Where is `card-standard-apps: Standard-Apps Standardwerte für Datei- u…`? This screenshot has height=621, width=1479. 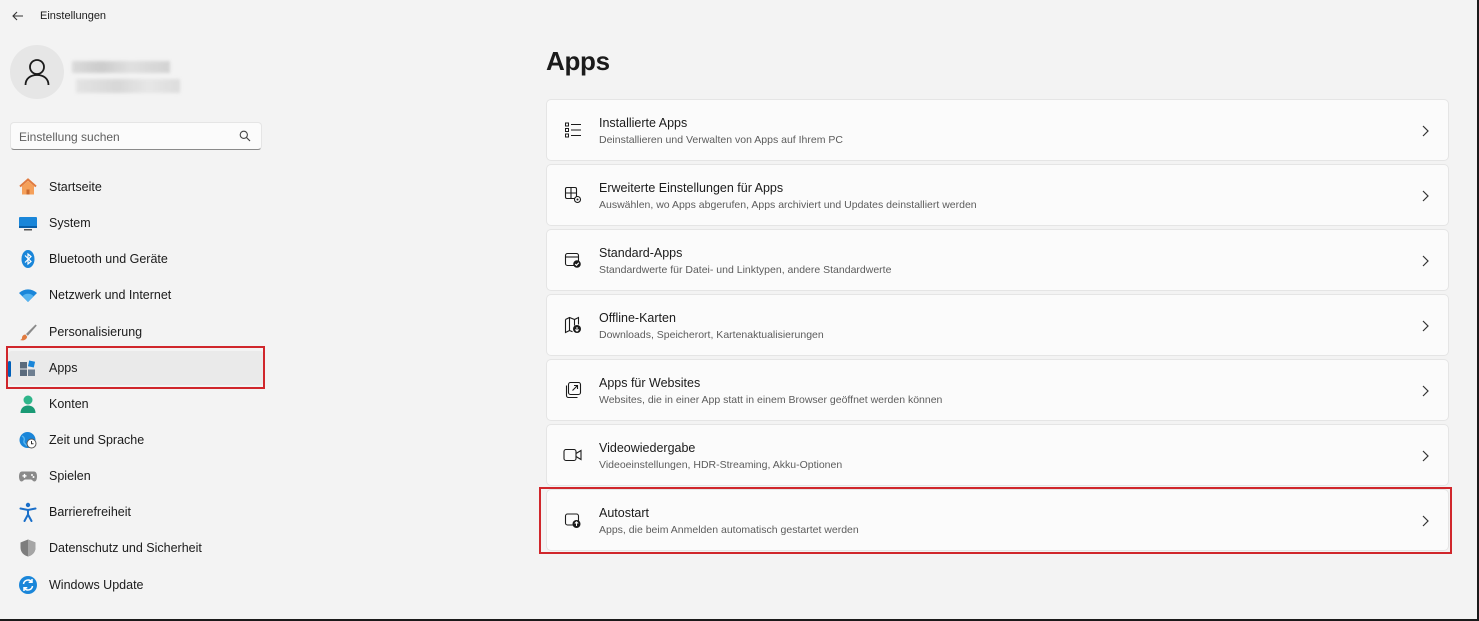
card-standard-apps: Standard-Apps Standardwerte für Datei- u… is located at coordinates (997, 260).